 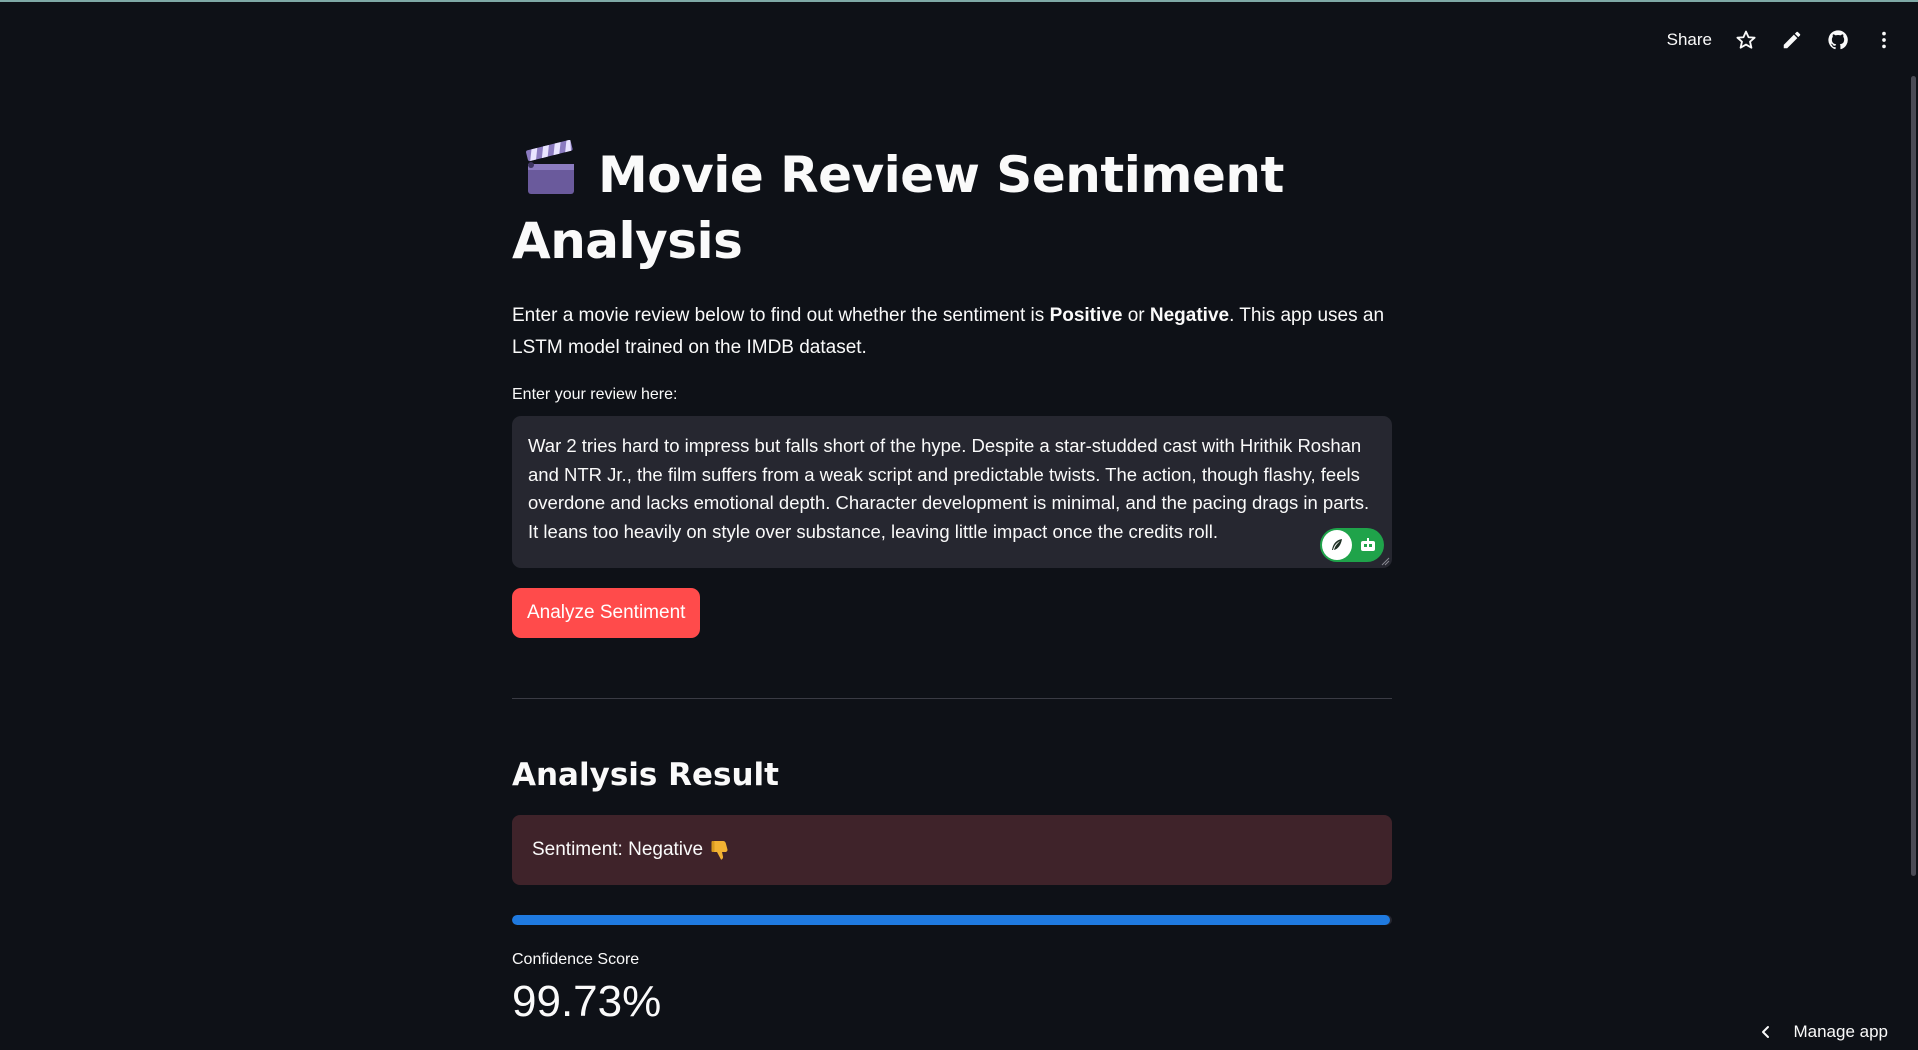 What do you see at coordinates (1368, 545) in the screenshot?
I see `robot-icon` at bounding box center [1368, 545].